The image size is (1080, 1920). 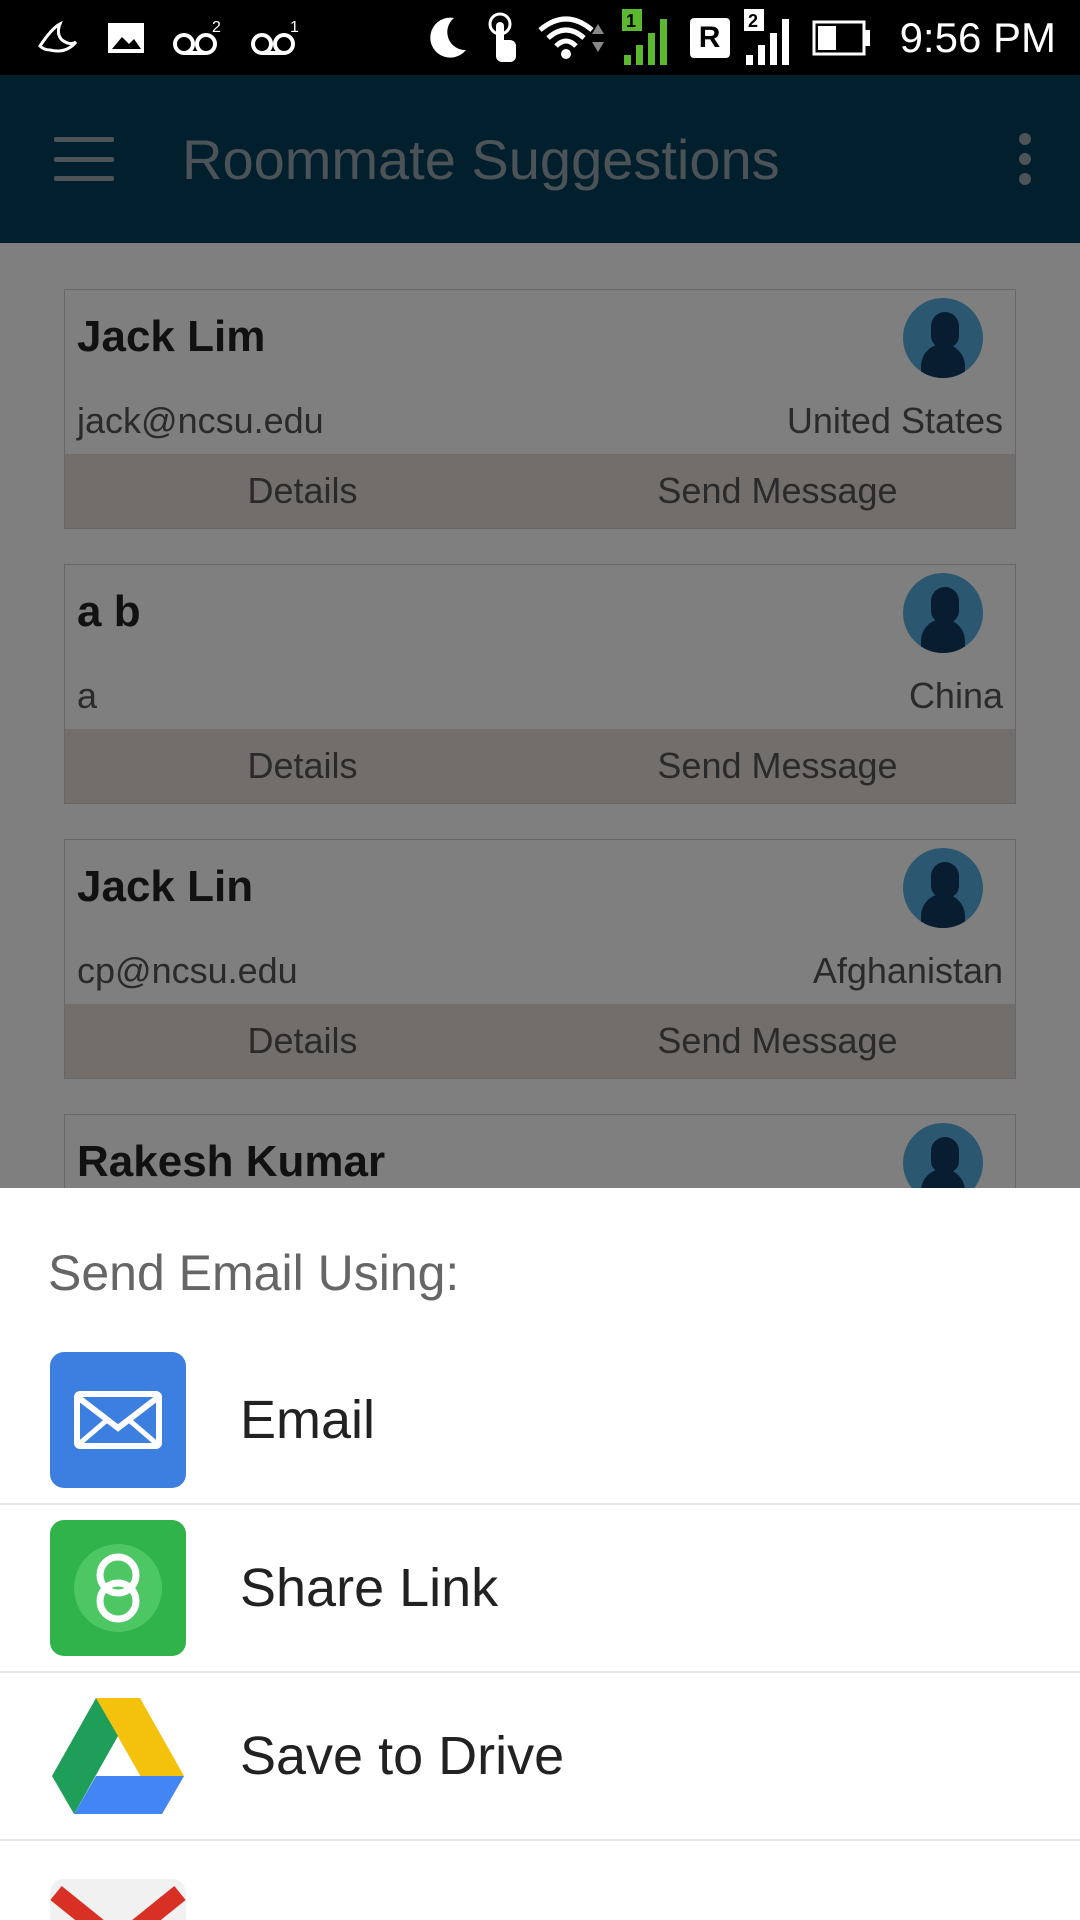 I want to click on signal-sim2-icon: 2, so click(x=766, y=36).